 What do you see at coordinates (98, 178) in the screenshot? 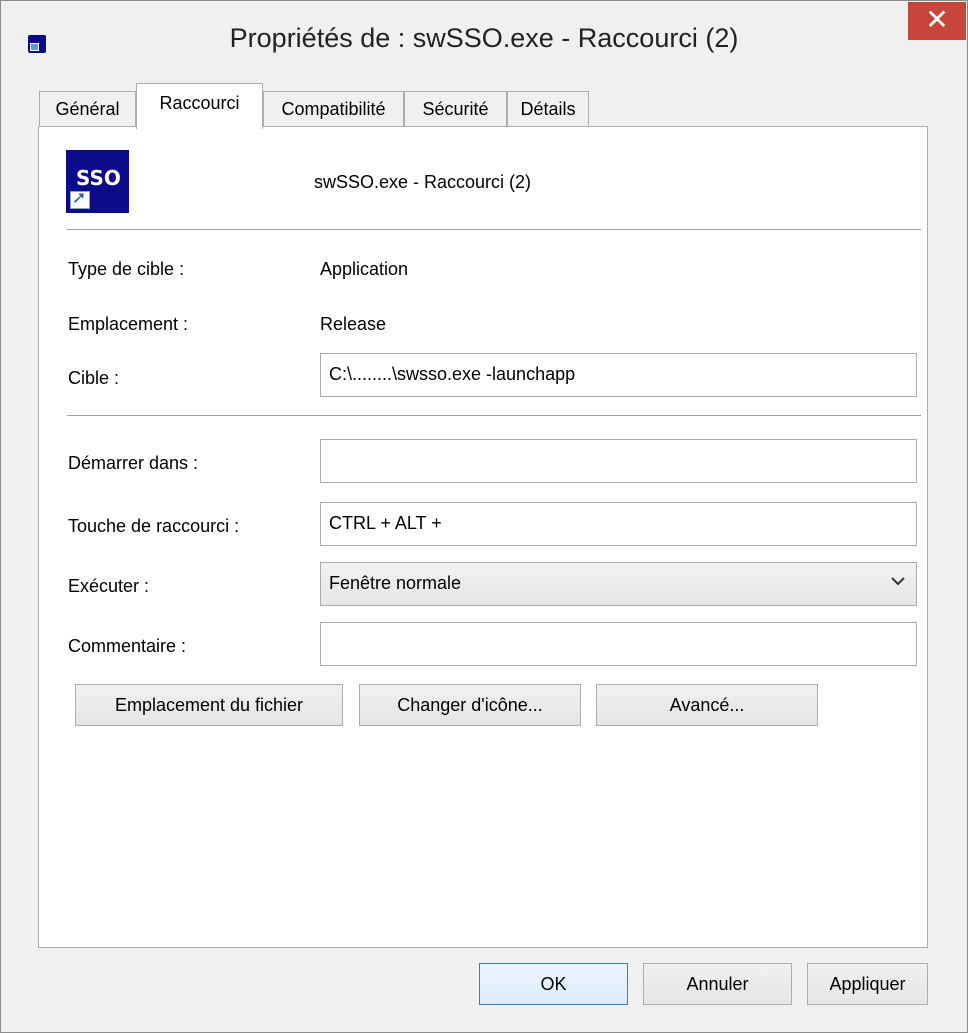
I see `file-icon-text: SSO` at bounding box center [98, 178].